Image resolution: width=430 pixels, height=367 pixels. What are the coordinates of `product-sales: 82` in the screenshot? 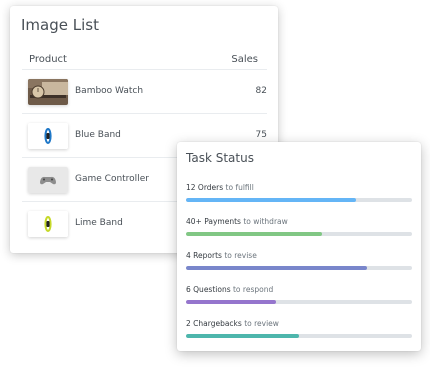 It's located at (261, 91).